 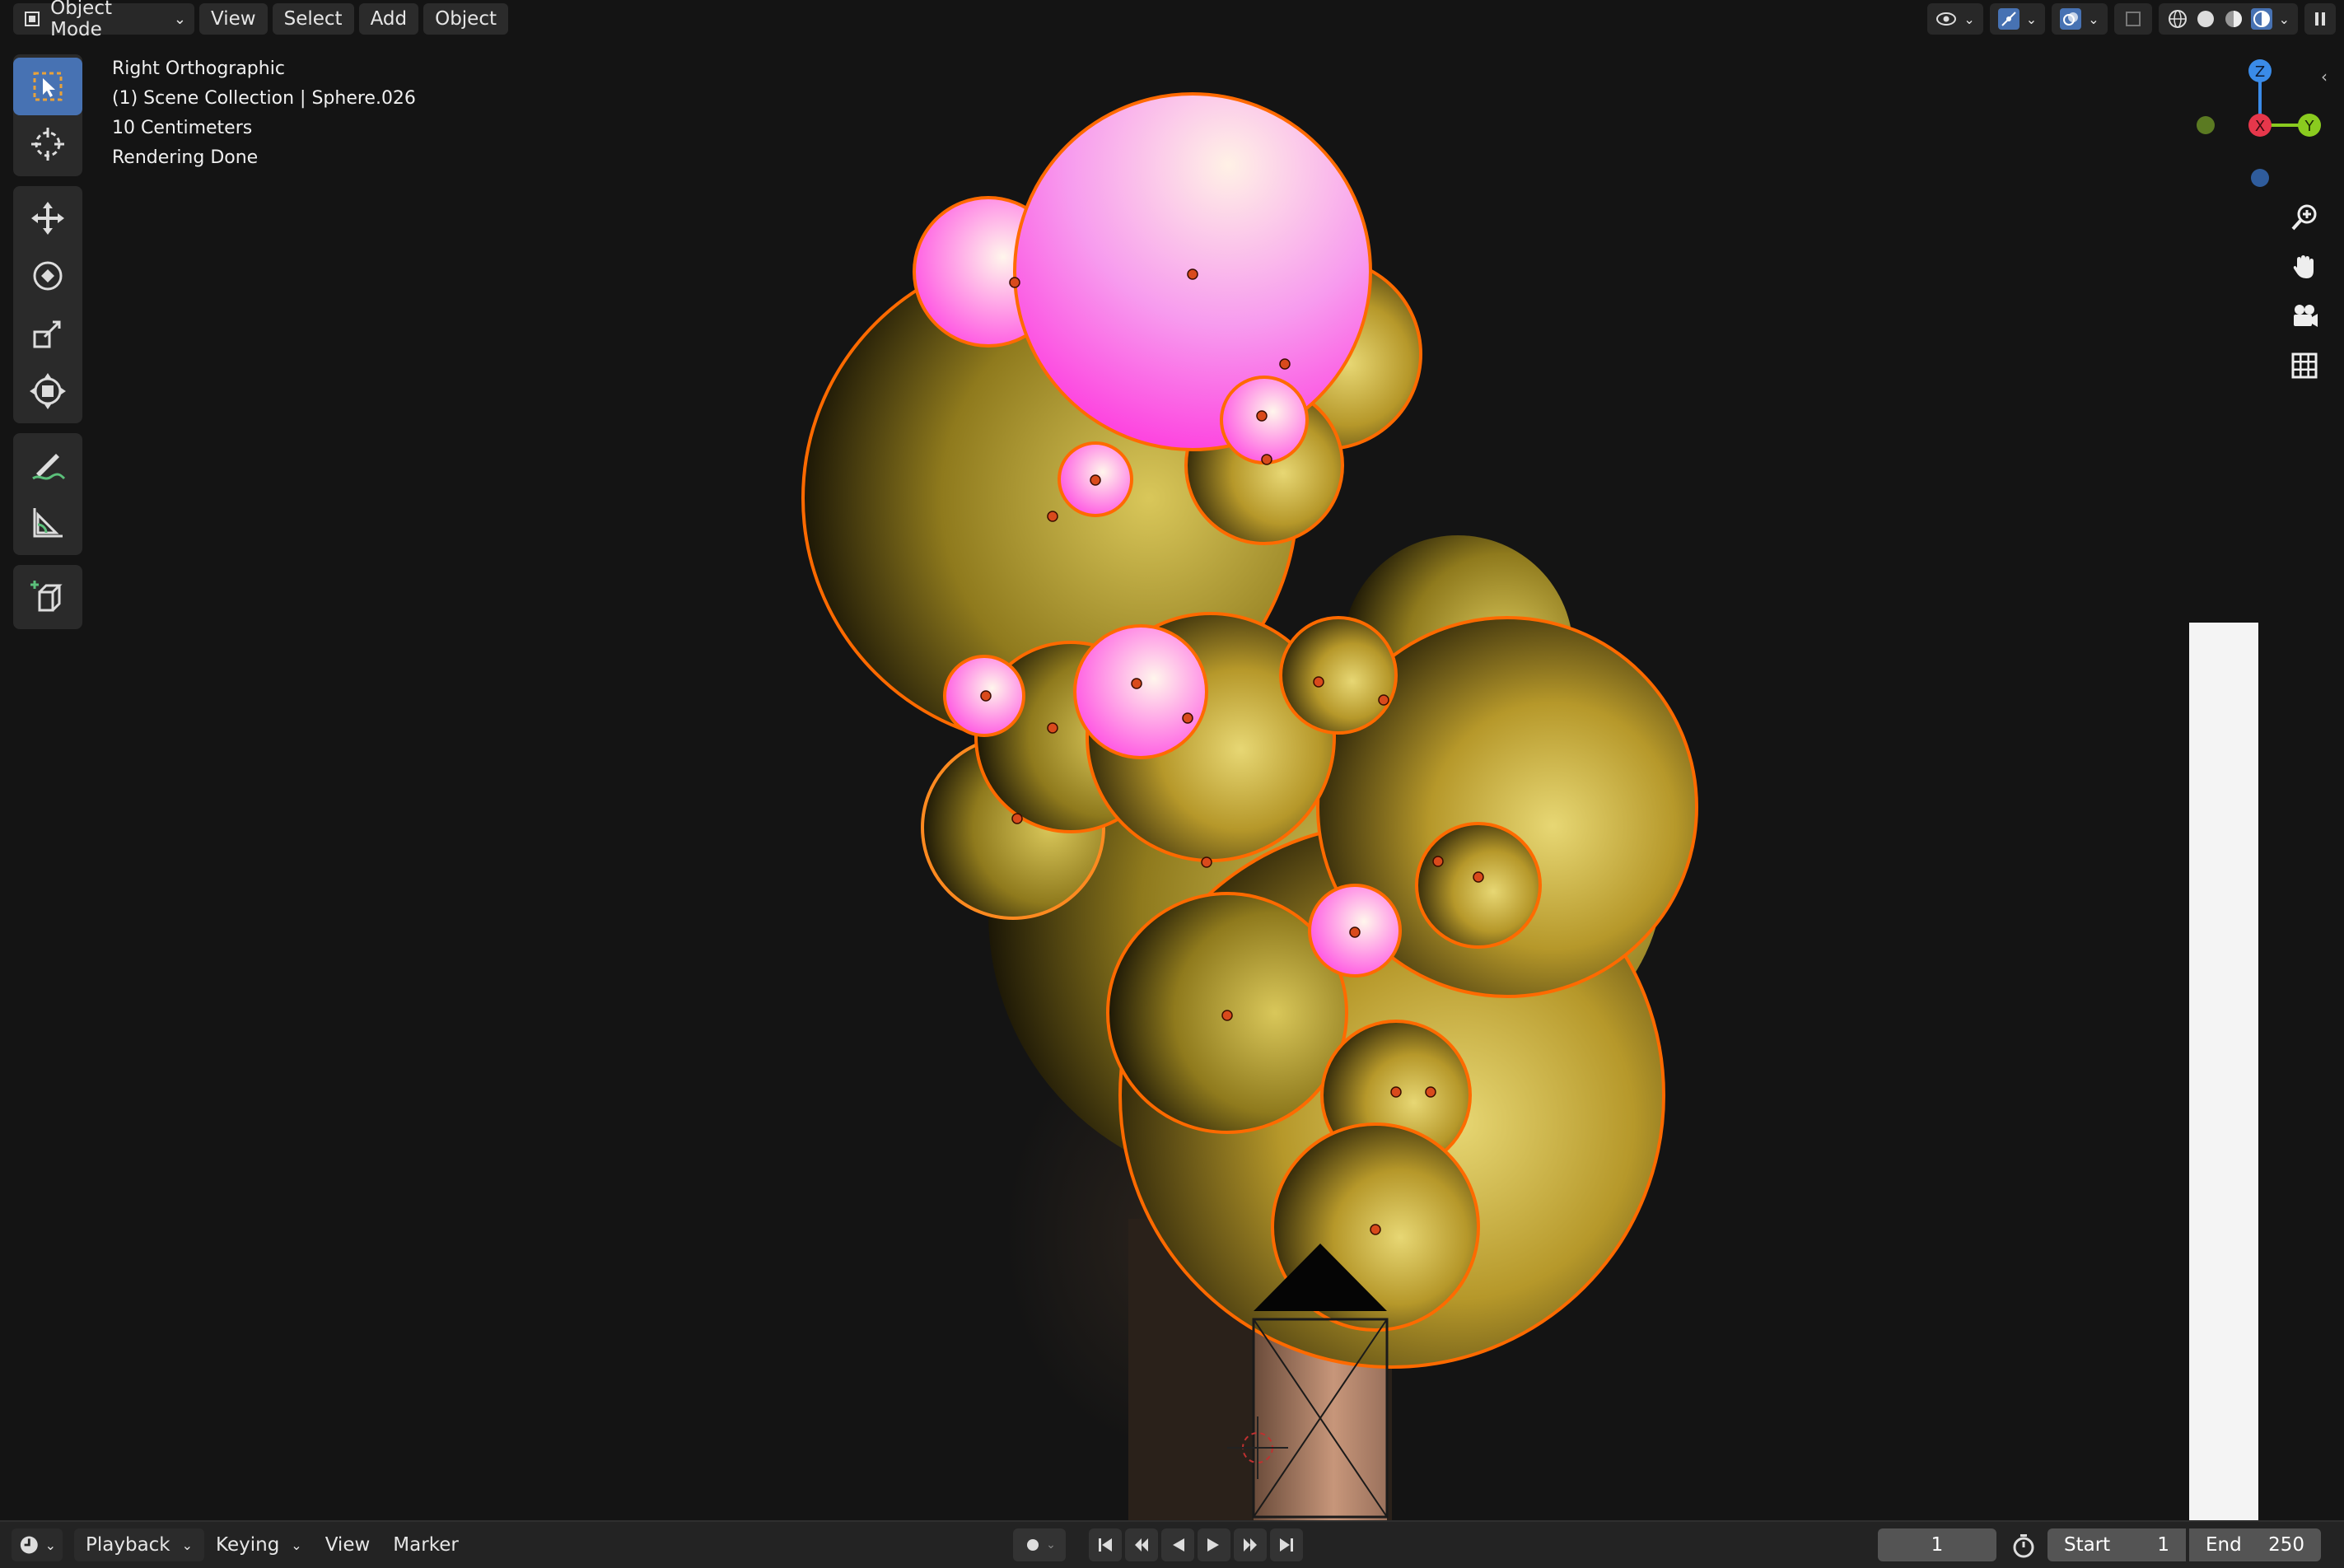 I want to click on start-value: 1, so click(x=2163, y=1545).